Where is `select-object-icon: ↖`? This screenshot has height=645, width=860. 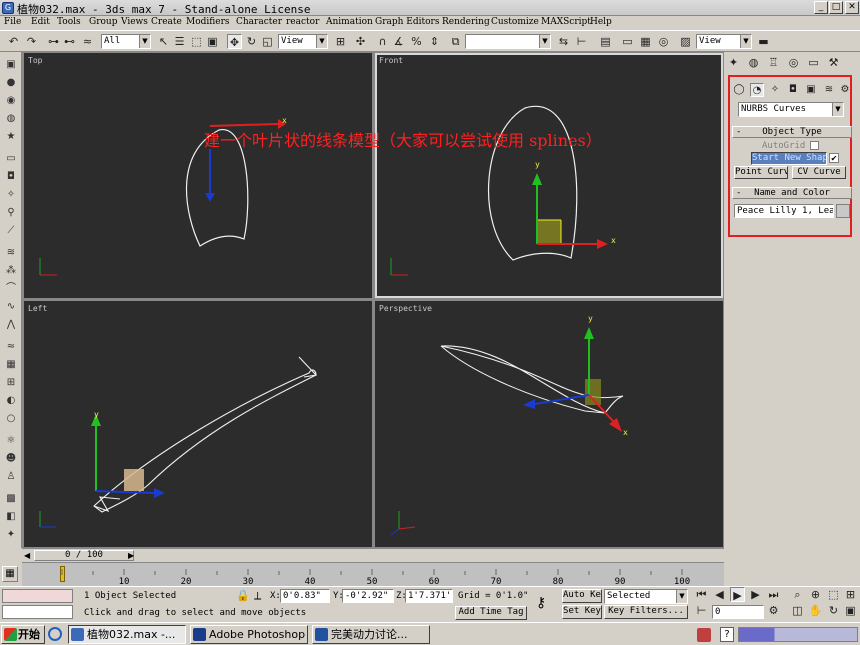
select-object-icon: ↖ is located at coordinates (163, 41).